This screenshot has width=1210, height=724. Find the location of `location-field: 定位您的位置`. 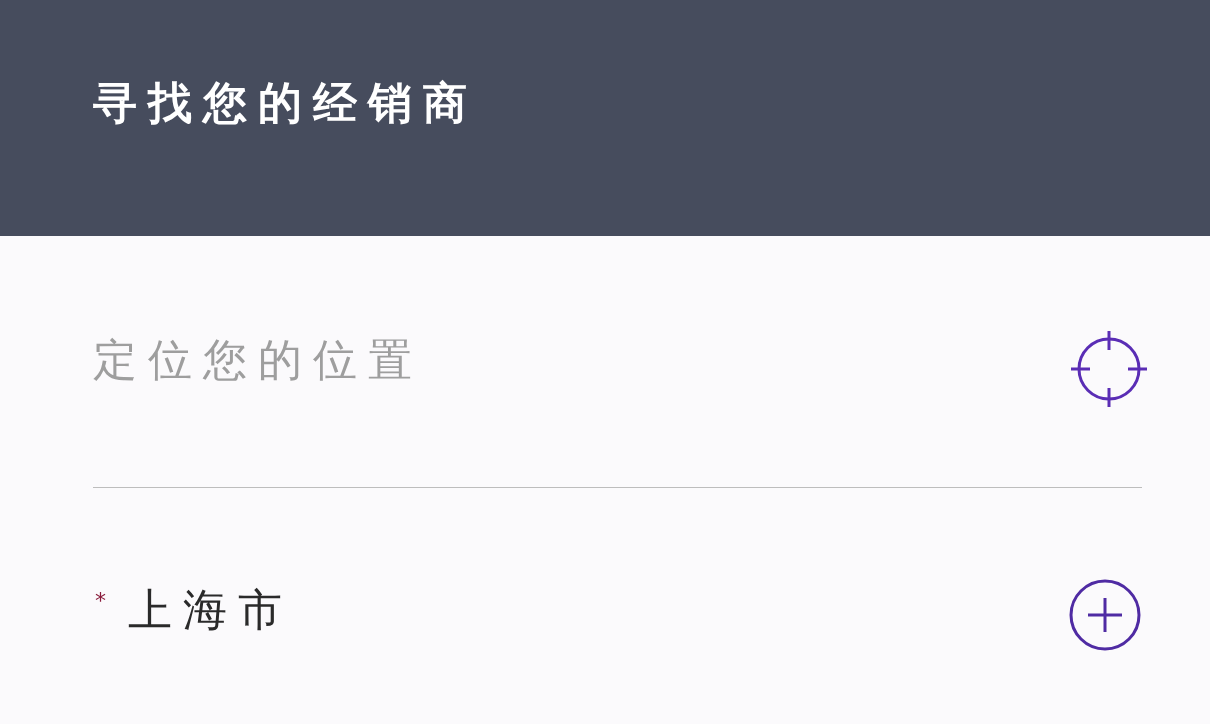

location-field: 定位您的位置 is located at coordinates (571, 359).